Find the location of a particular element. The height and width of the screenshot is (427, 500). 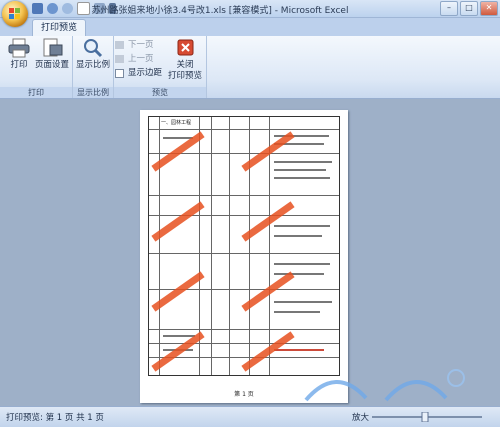

page-setup-button: 页面设置 is located at coordinates (52, 54).